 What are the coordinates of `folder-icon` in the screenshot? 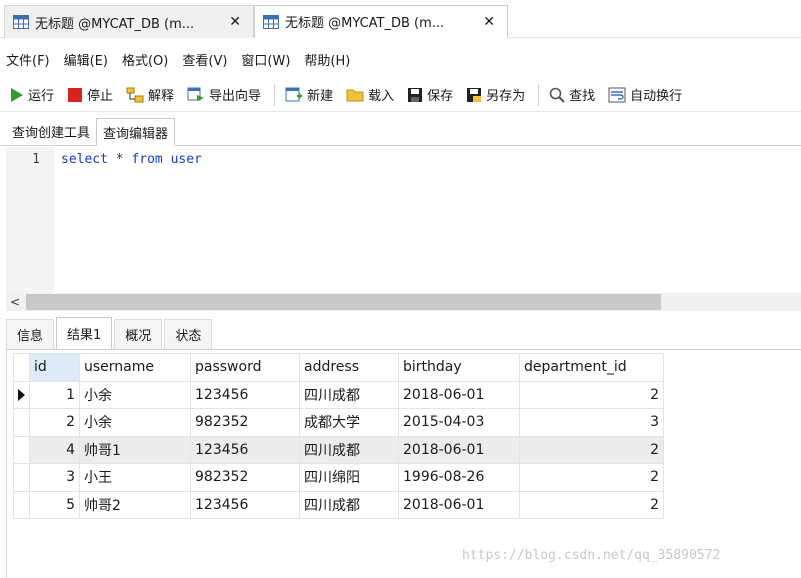 It's located at (355, 95).